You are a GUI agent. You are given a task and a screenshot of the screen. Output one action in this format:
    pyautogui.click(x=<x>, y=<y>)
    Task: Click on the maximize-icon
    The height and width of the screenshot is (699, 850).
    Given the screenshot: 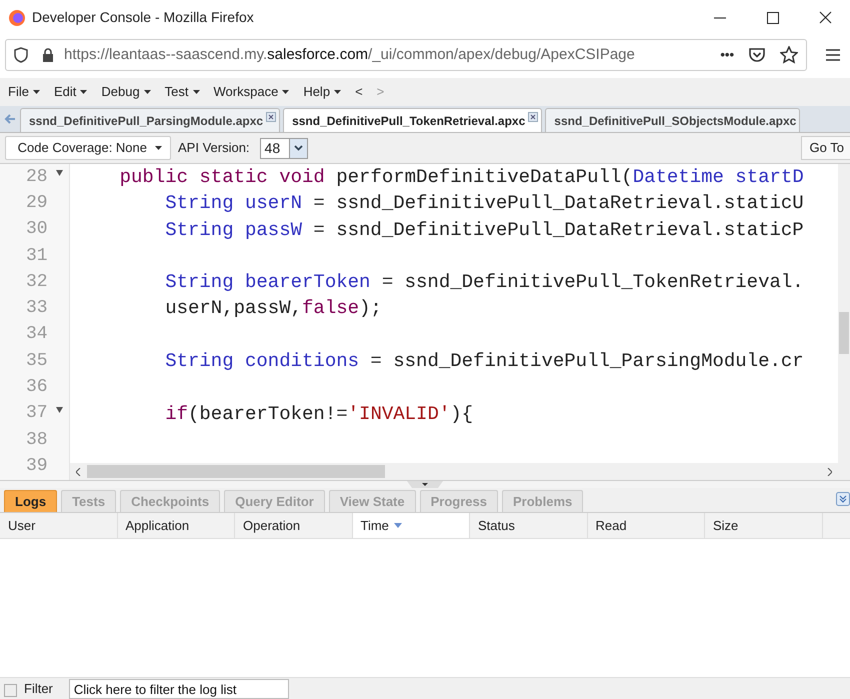 What is the action you would take?
    pyautogui.click(x=773, y=18)
    